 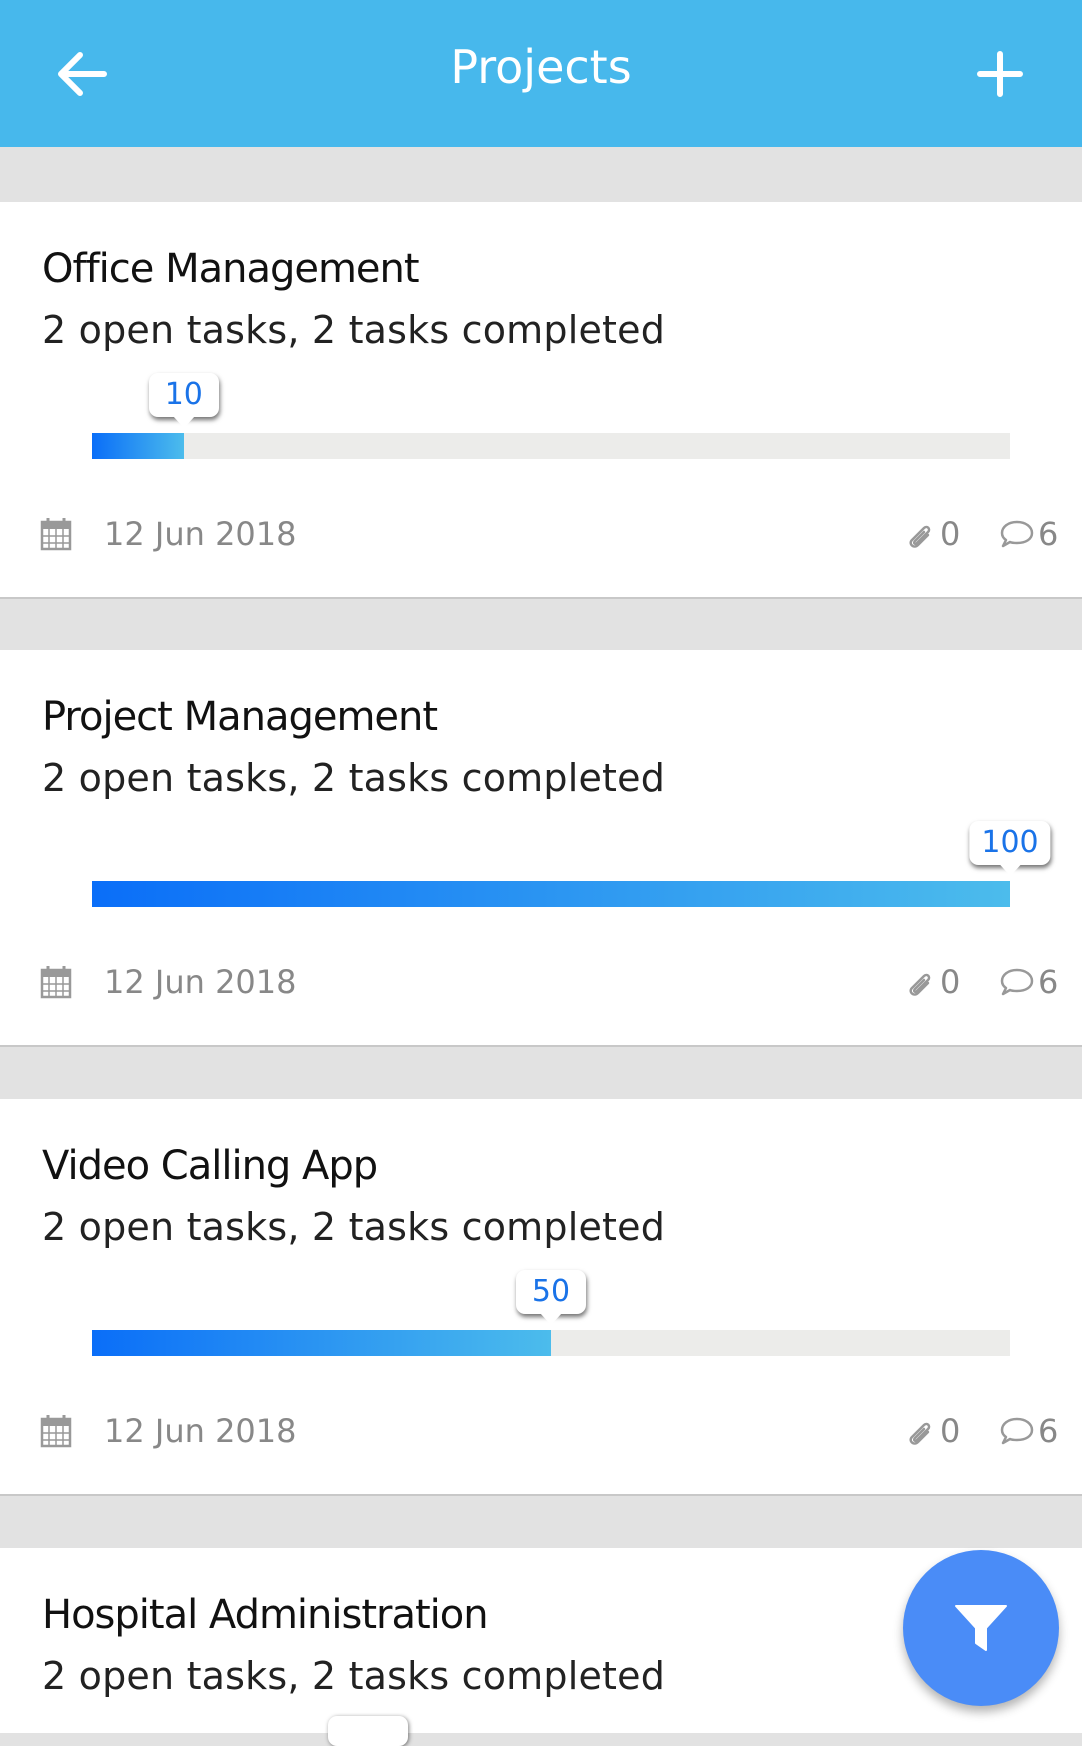 What do you see at coordinates (210, 1166) in the screenshot?
I see `project-name: Video Calling App` at bounding box center [210, 1166].